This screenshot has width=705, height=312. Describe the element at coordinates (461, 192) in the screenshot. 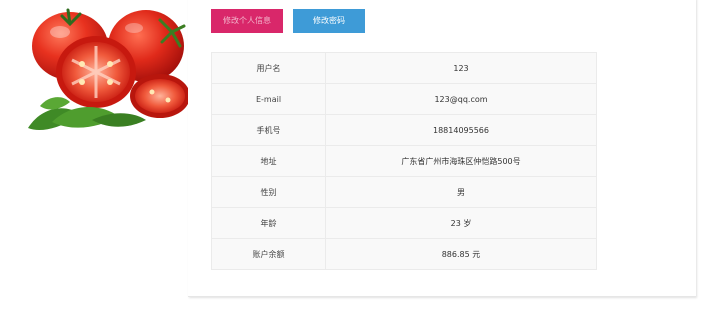

I see `gender-value: 男` at that location.